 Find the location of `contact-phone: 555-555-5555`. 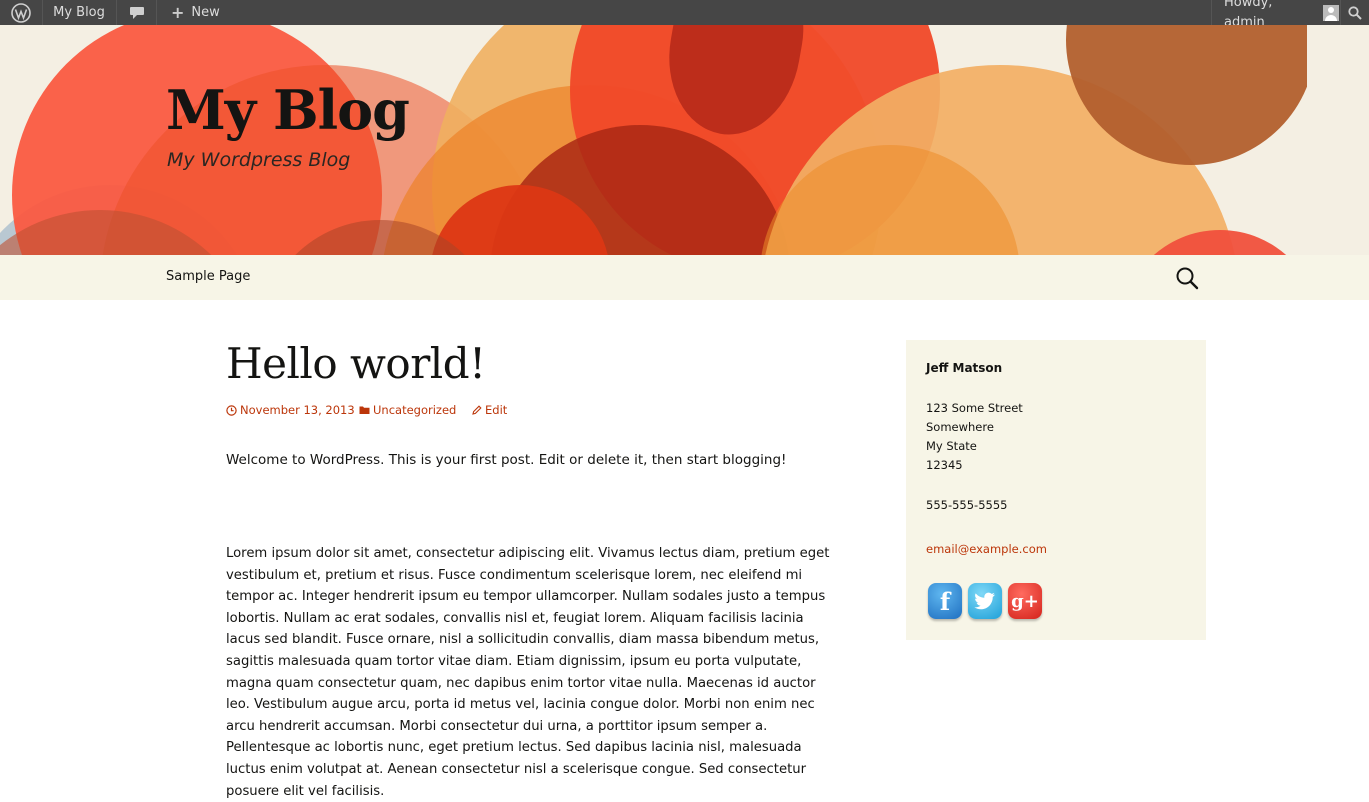

contact-phone: 555-555-5555 is located at coordinates (967, 505).